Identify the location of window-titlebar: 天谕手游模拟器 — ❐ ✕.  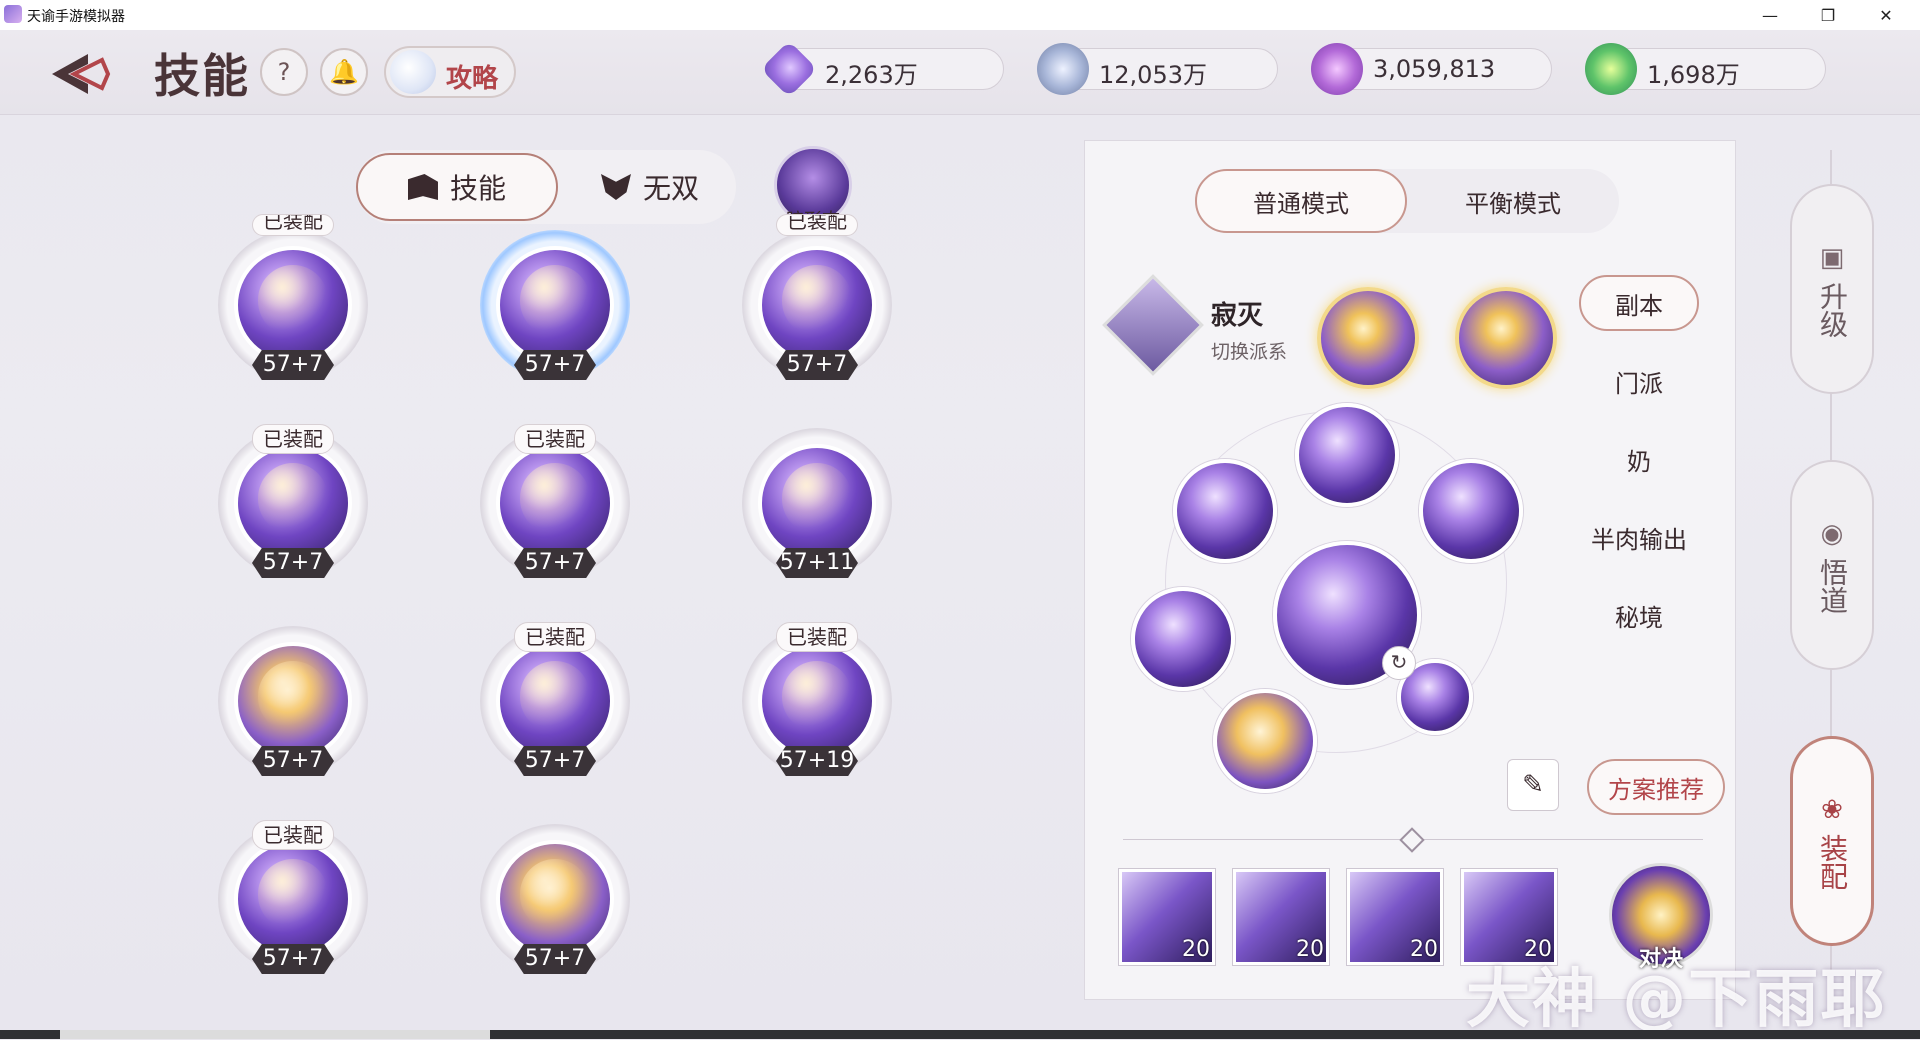
(960, 15).